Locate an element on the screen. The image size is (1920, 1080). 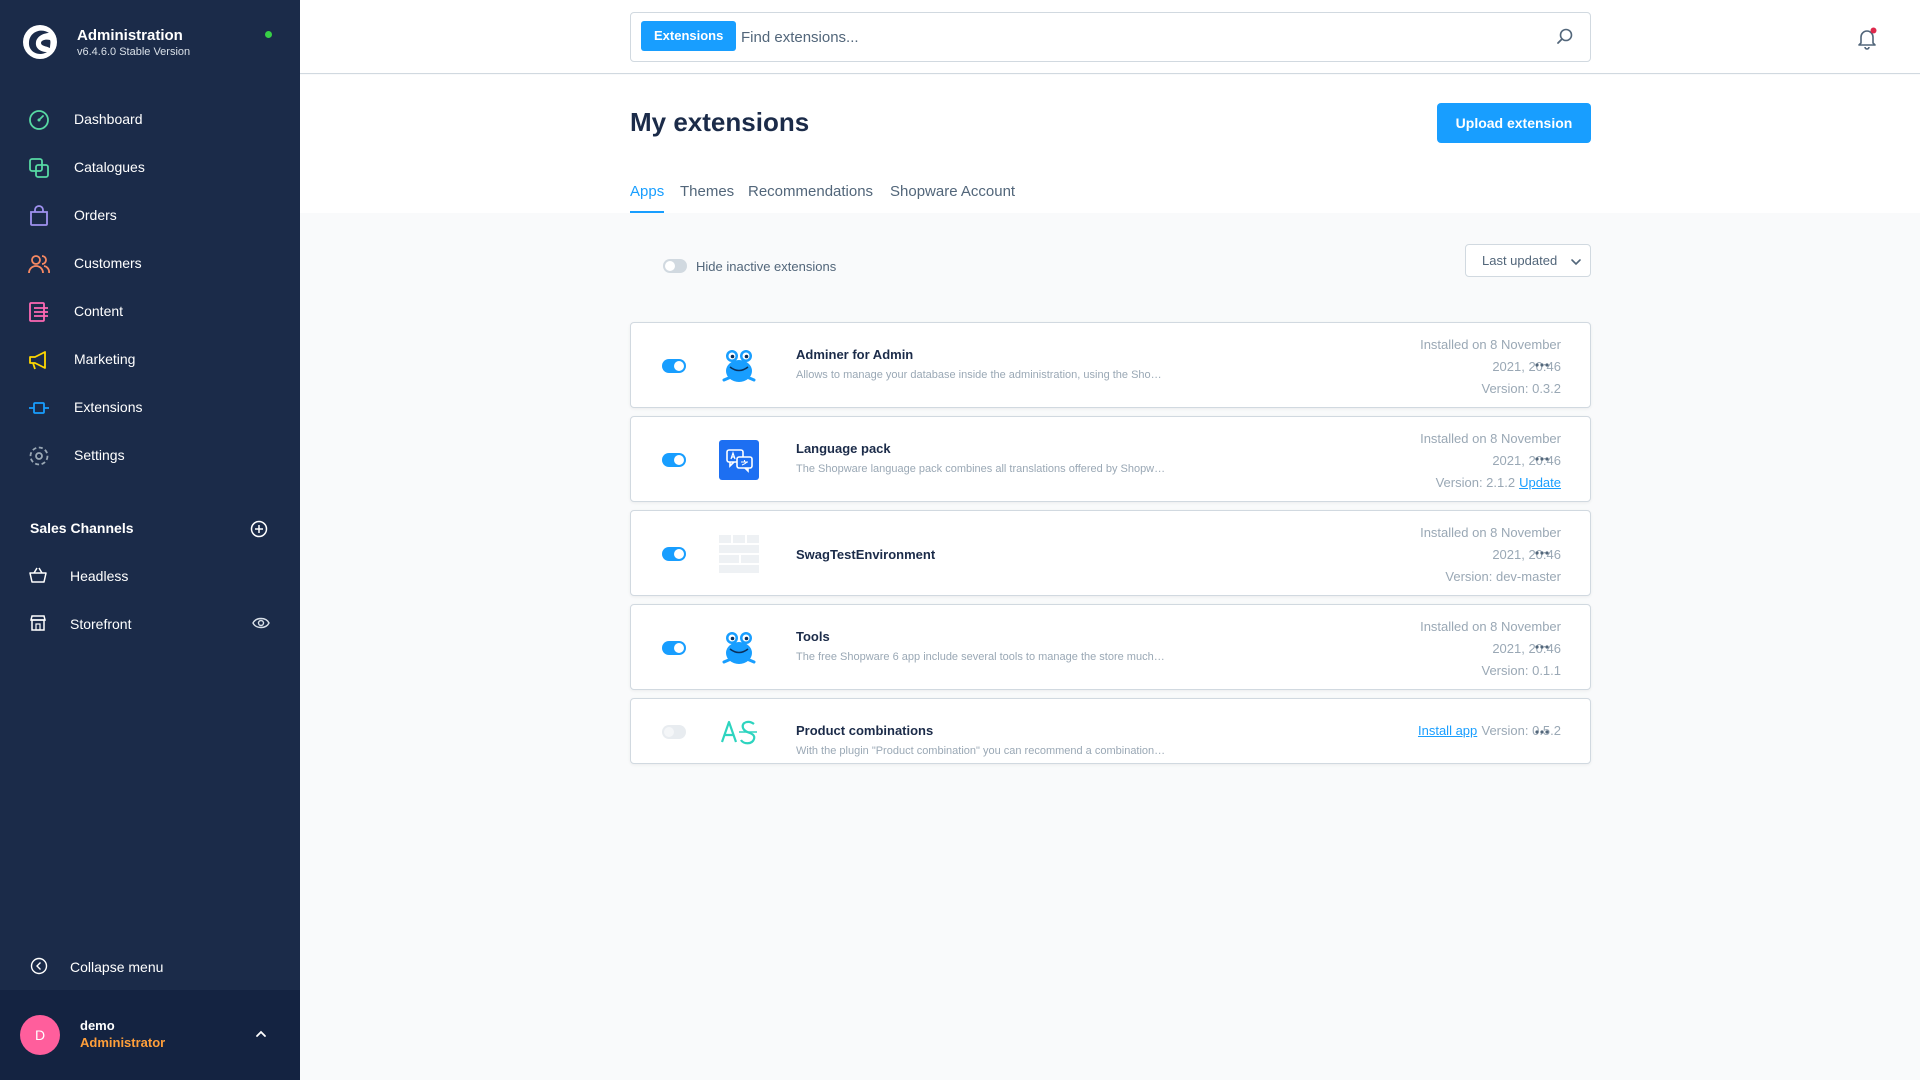
search-bar: Extensions is located at coordinates (1110, 37).